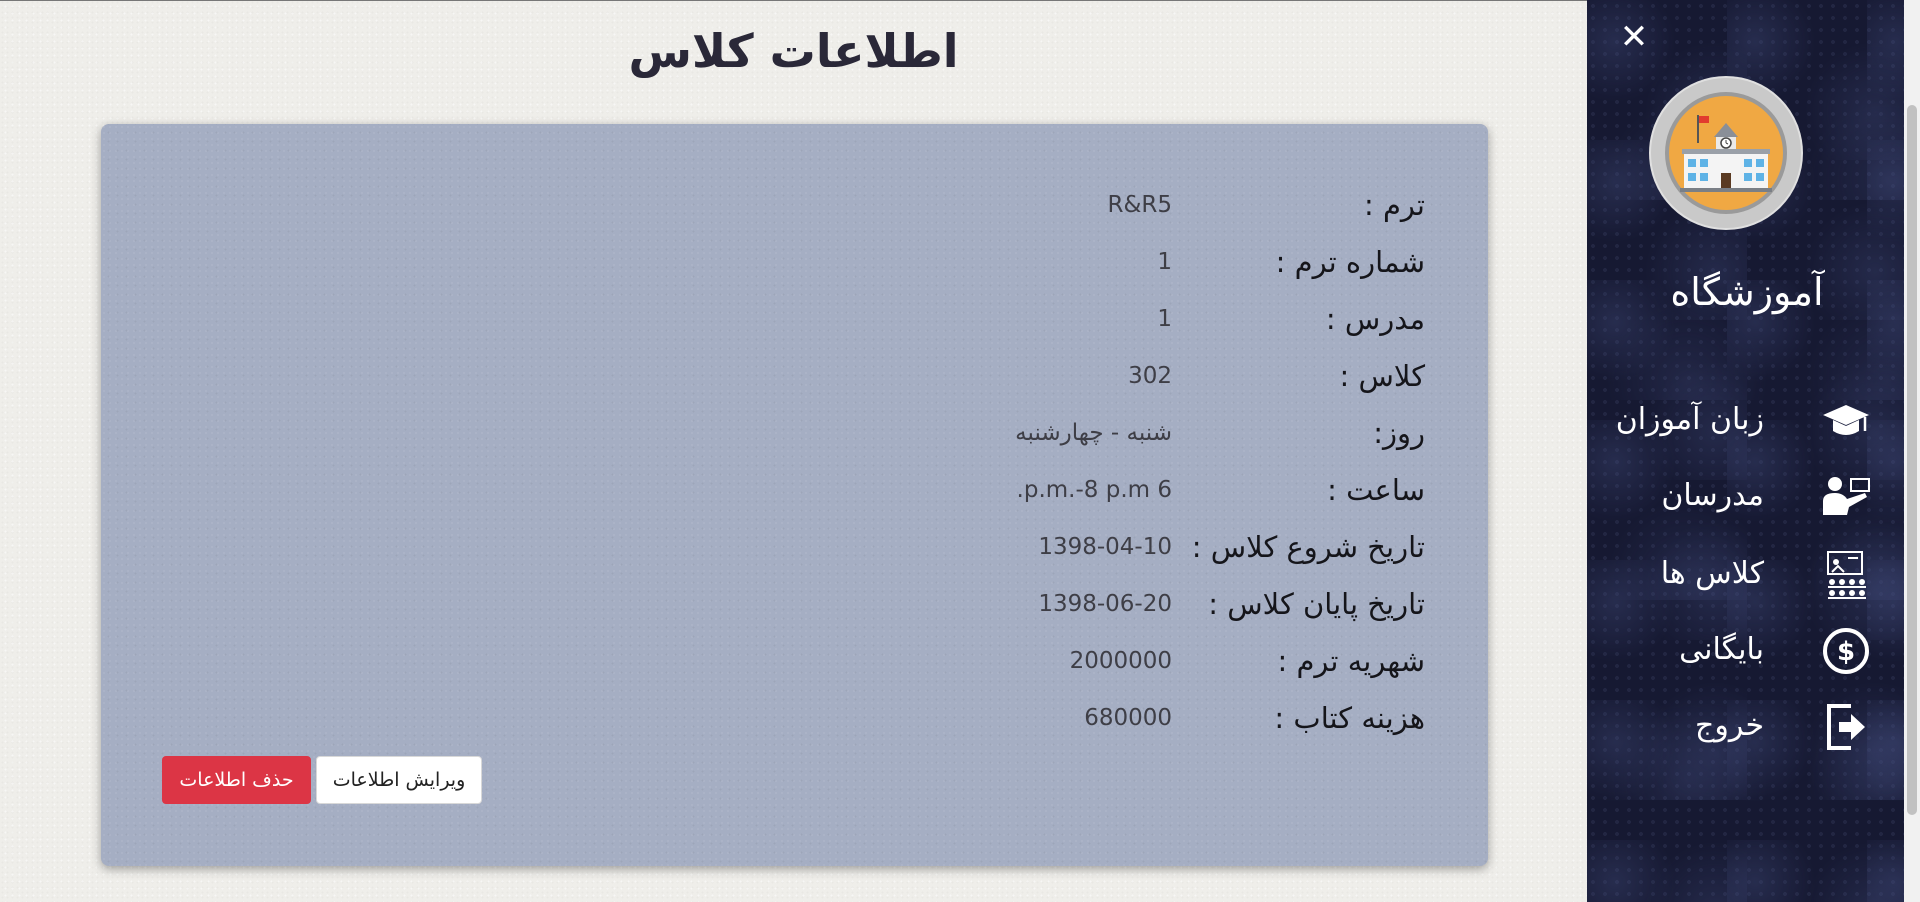  I want to click on info-label: روز:, so click(1399, 433).